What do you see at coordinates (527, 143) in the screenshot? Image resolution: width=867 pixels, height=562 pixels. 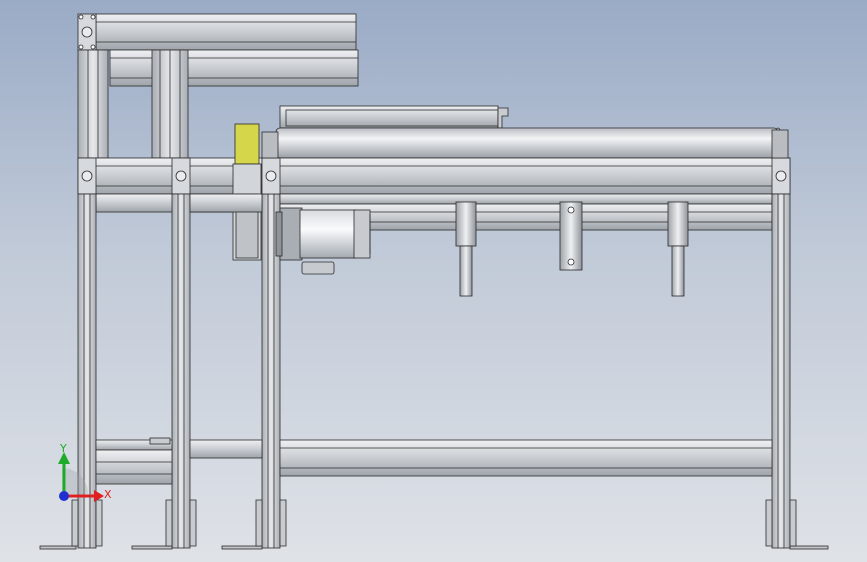 I see `main-roller` at bounding box center [527, 143].